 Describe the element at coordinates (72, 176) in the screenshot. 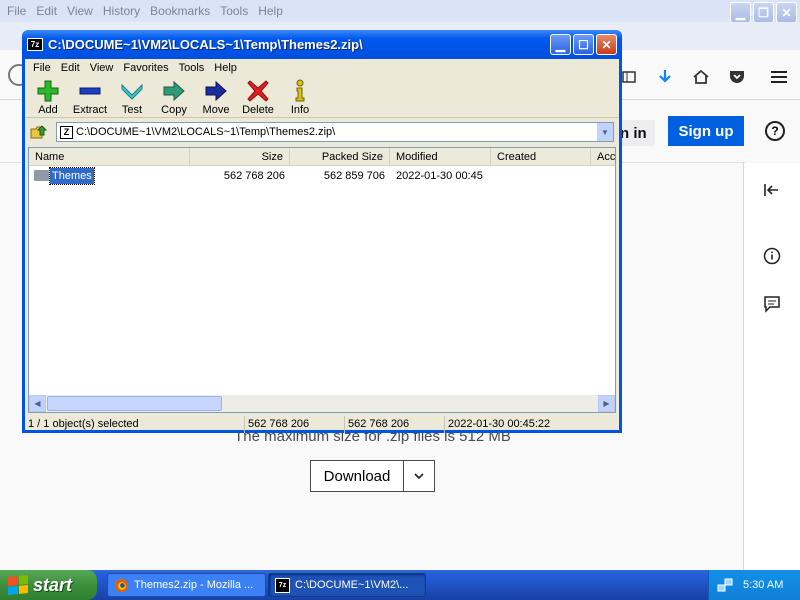

I see `row-name: Themes` at that location.